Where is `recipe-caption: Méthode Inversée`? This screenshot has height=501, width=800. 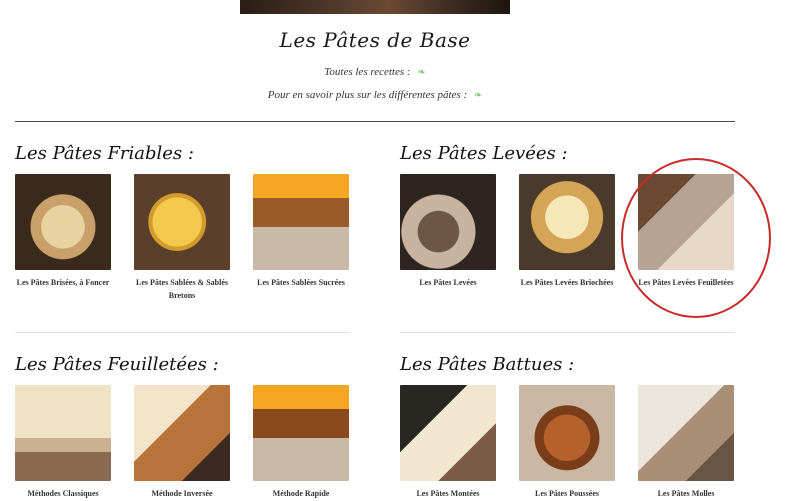 recipe-caption: Méthode Inversée is located at coordinates (182, 493).